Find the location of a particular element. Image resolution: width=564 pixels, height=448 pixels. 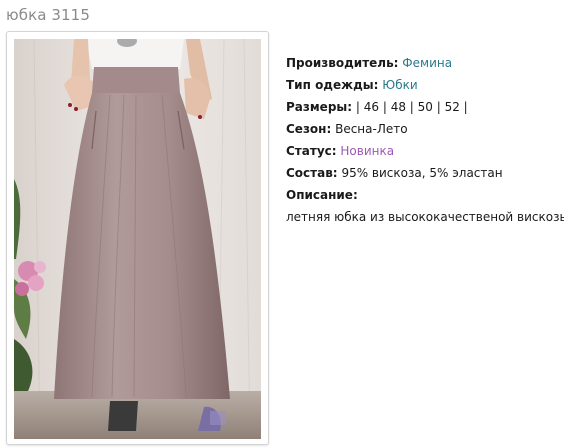

clothing-type-link: Юбки is located at coordinates (399, 85).